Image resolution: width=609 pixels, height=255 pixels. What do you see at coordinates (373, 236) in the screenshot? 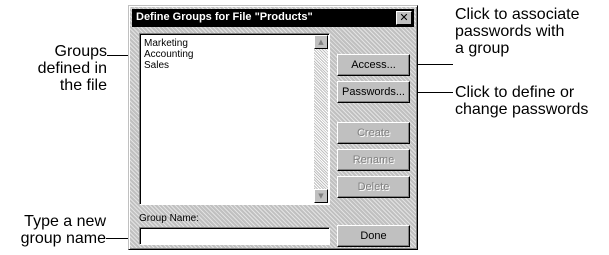
I see `done-button: Done` at bounding box center [373, 236].